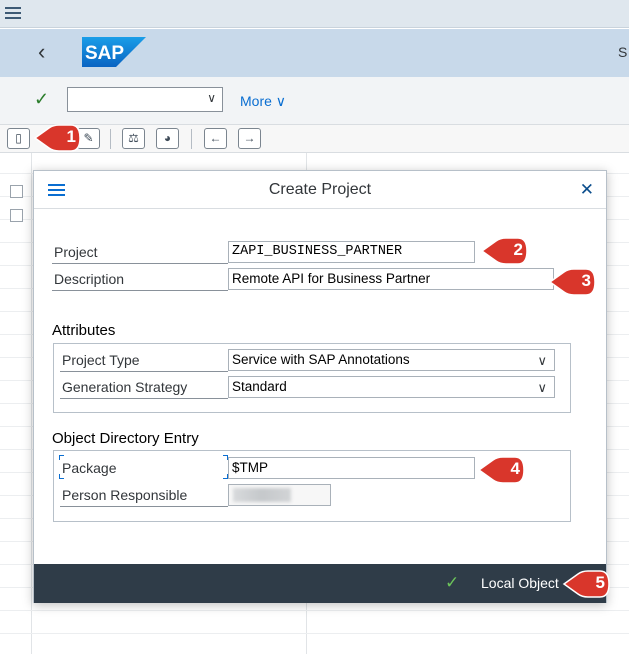 This screenshot has width=629, height=654. I want to click on app-title-partial: S, so click(623, 52).